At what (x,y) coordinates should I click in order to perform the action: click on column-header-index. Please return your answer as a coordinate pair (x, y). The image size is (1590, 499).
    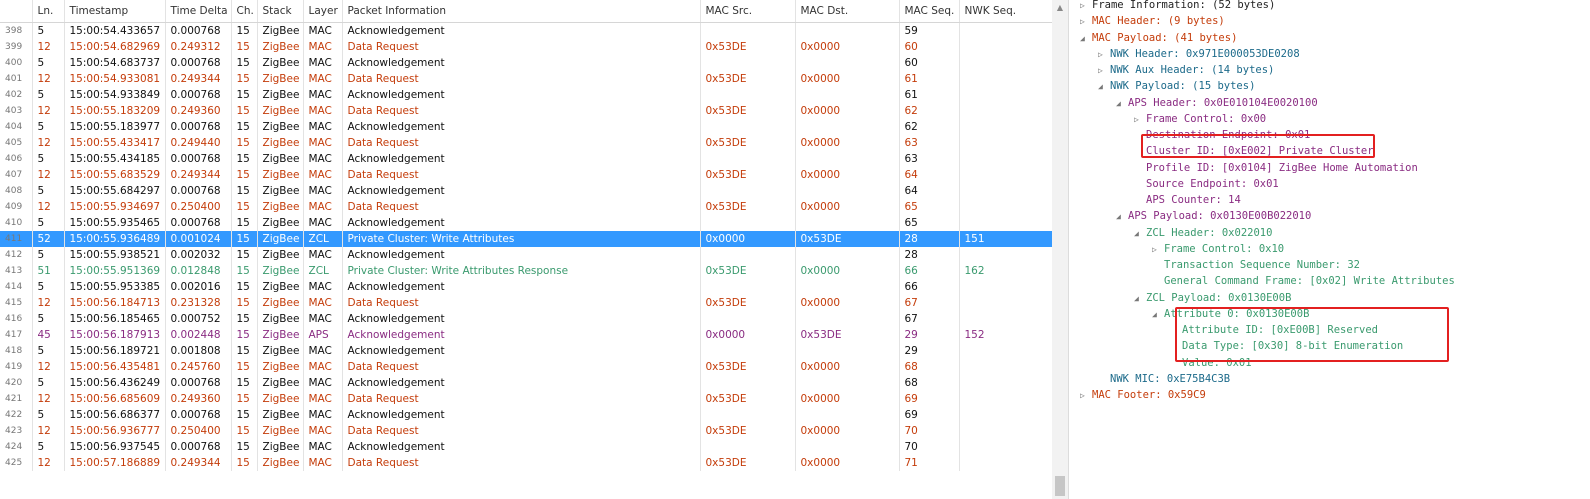
    Looking at the image, I should click on (16, 11).